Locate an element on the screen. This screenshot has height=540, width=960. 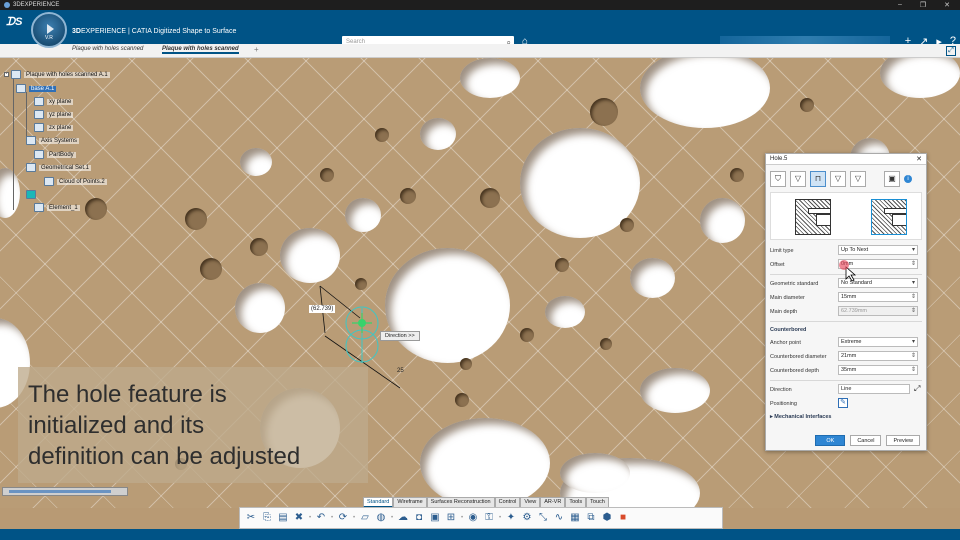
footer-strip is located at coordinates (480, 534).